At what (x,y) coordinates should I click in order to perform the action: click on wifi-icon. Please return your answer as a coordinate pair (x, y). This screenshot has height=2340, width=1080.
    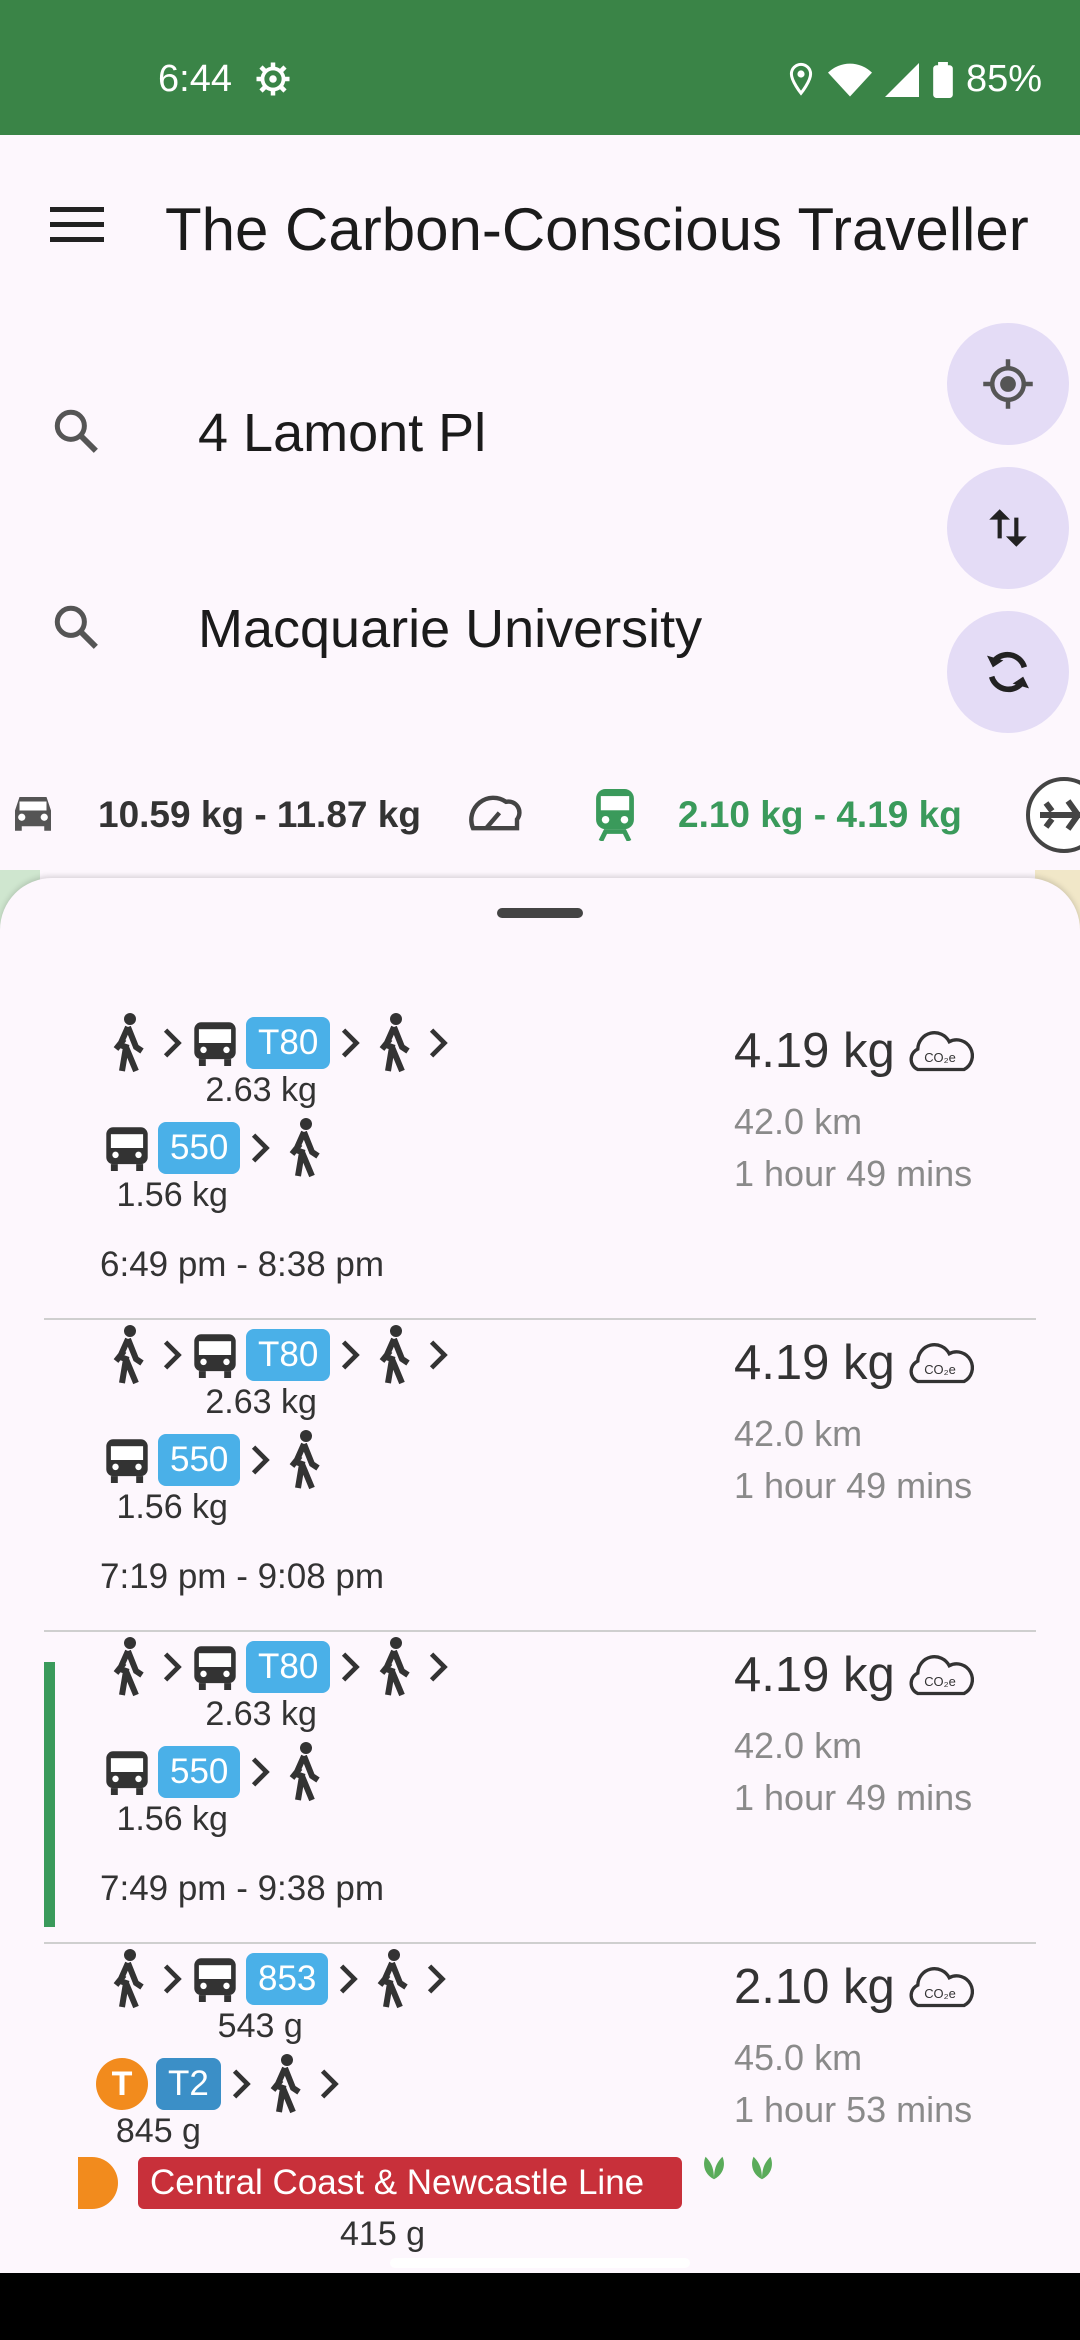
    Looking at the image, I should click on (849, 79).